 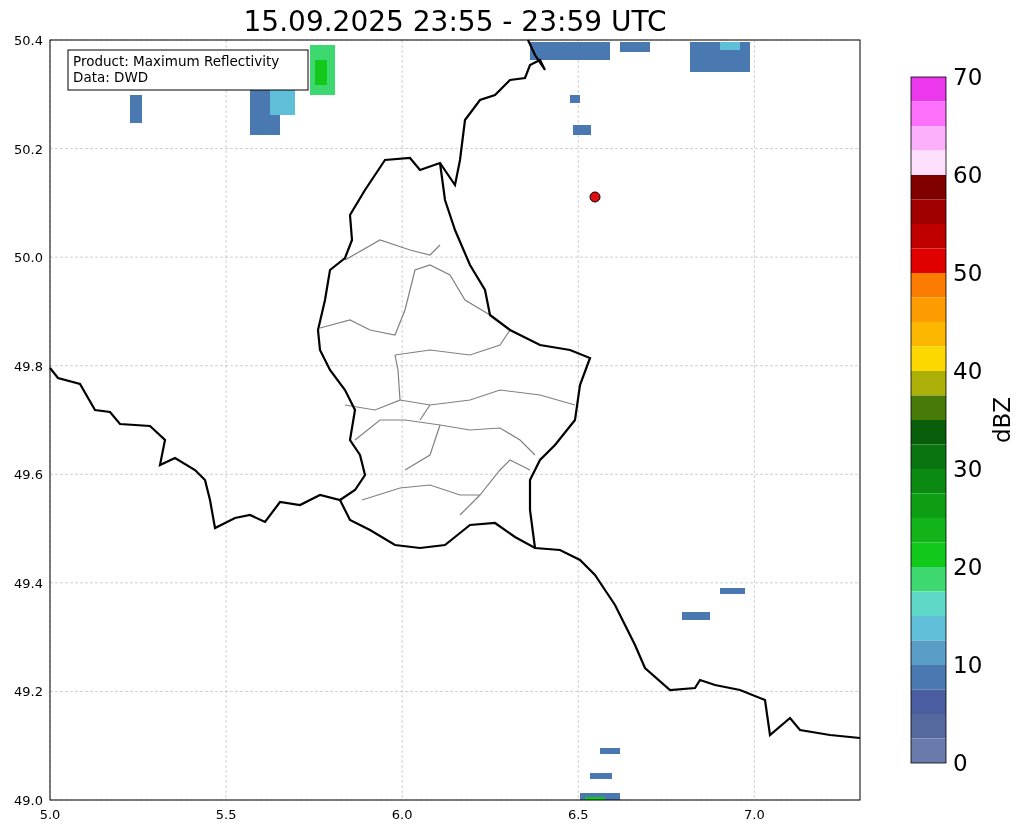 What do you see at coordinates (968, 665) in the screenshot?
I see `colorbar-tick-label: 10` at bounding box center [968, 665].